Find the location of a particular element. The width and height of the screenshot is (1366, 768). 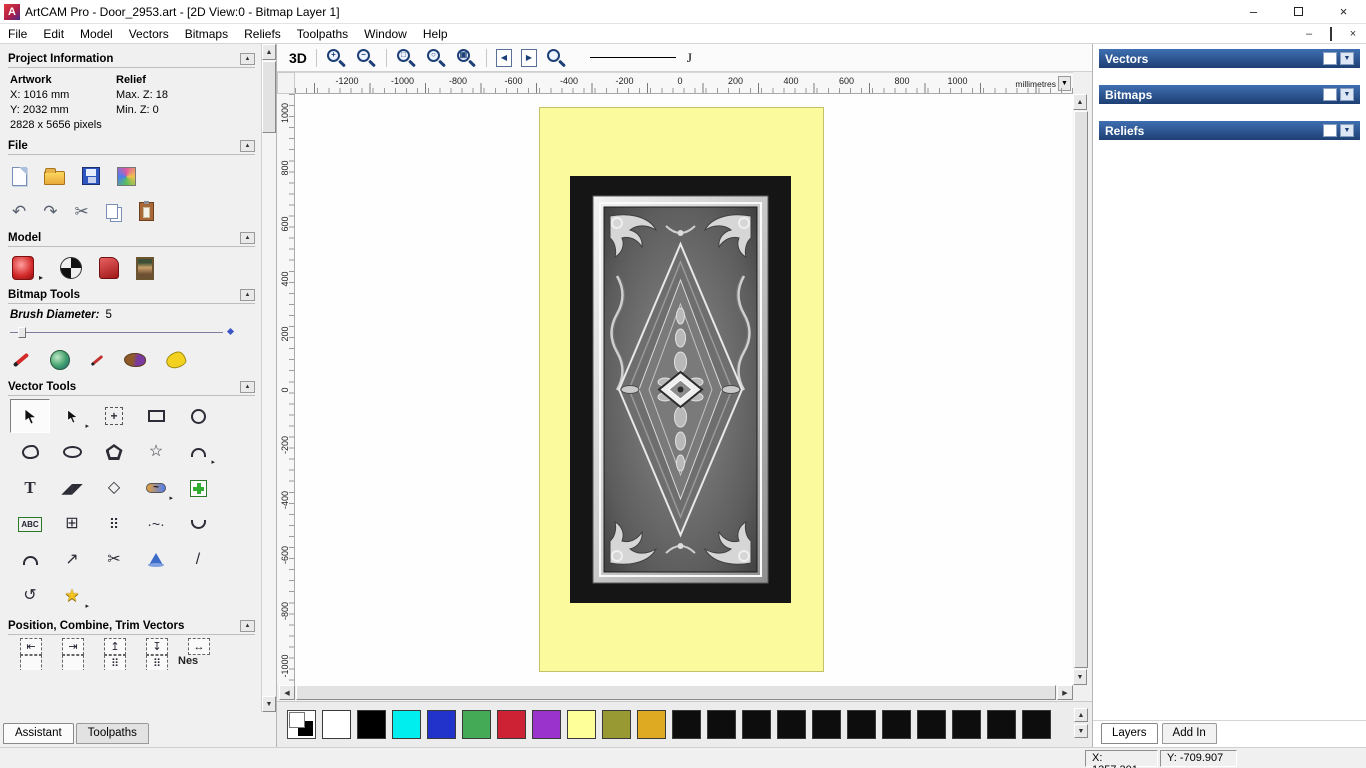

node-editing-tool: ▸ is located at coordinates (72, 416).